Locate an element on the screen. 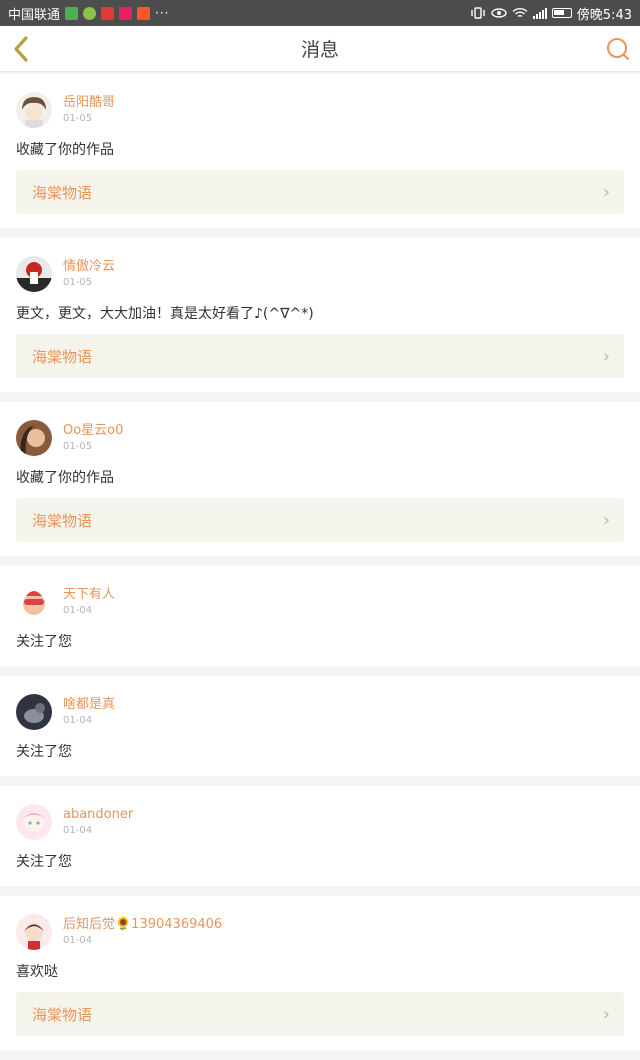  top-nav-bar: 消息 is located at coordinates (320, 49).